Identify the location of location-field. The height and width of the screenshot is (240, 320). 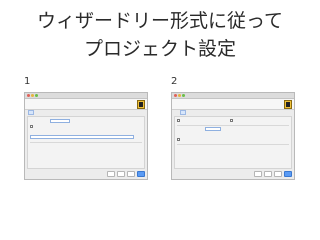
(82, 137).